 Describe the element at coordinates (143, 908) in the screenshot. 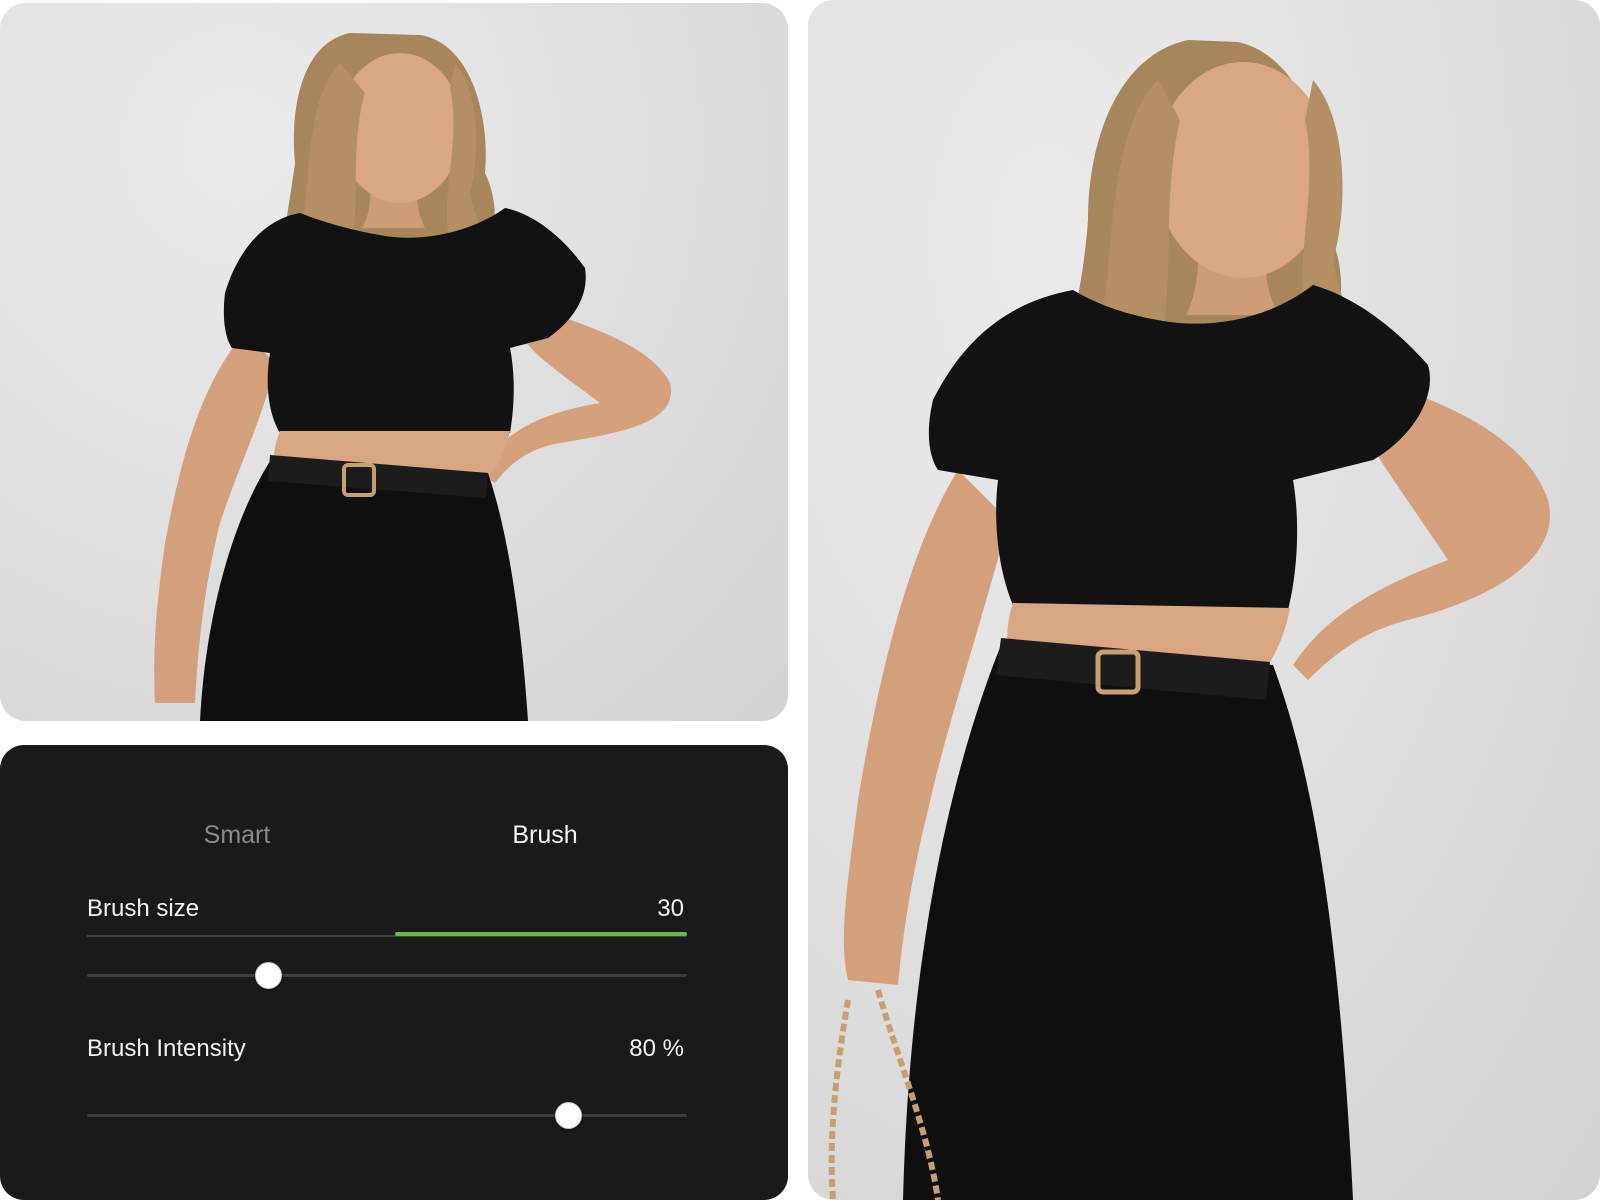

I see `brush-size-label: Brush size` at that location.